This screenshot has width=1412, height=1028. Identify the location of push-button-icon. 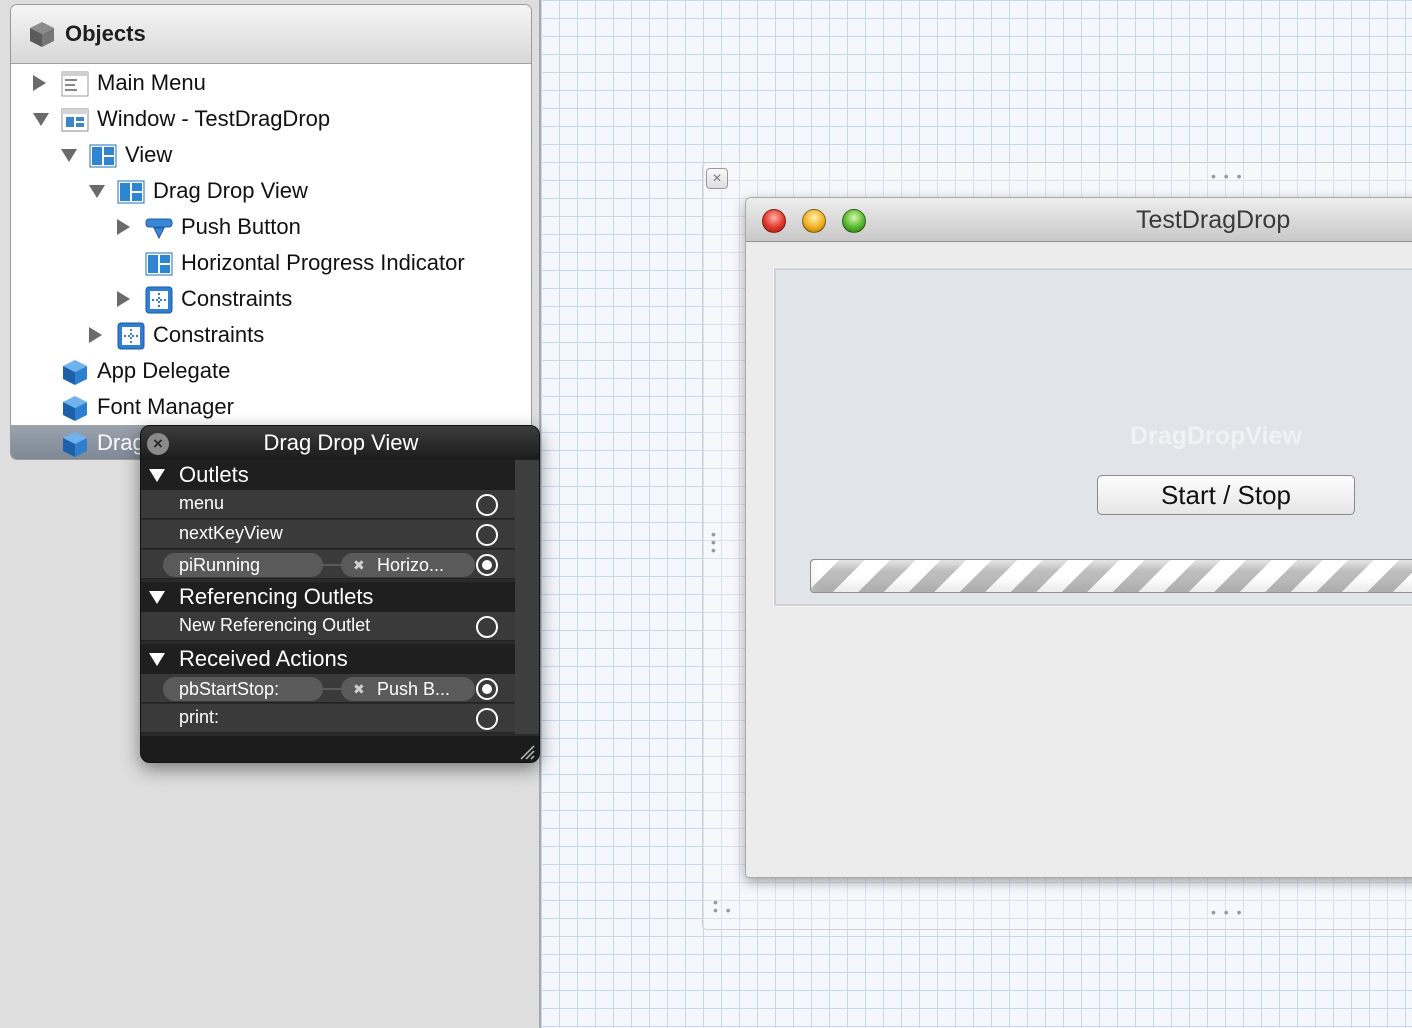
(159, 227).